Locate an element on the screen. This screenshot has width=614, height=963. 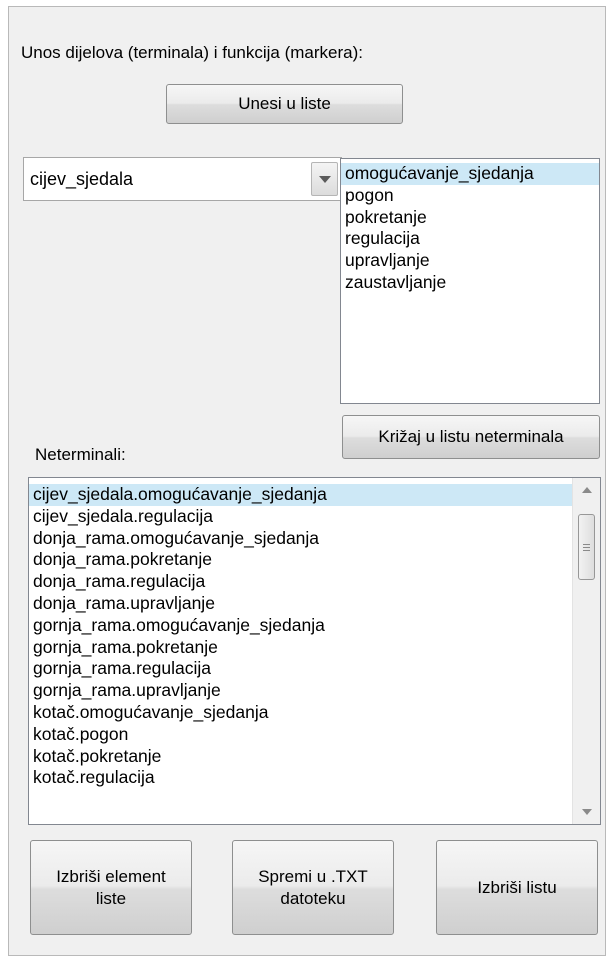
list-item: gornja_rama.pokretanje is located at coordinates (300, 648).